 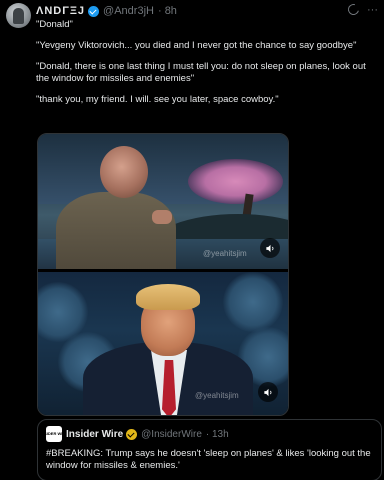 What do you see at coordinates (353, 9) in the screenshot?
I see `grok-icon` at bounding box center [353, 9].